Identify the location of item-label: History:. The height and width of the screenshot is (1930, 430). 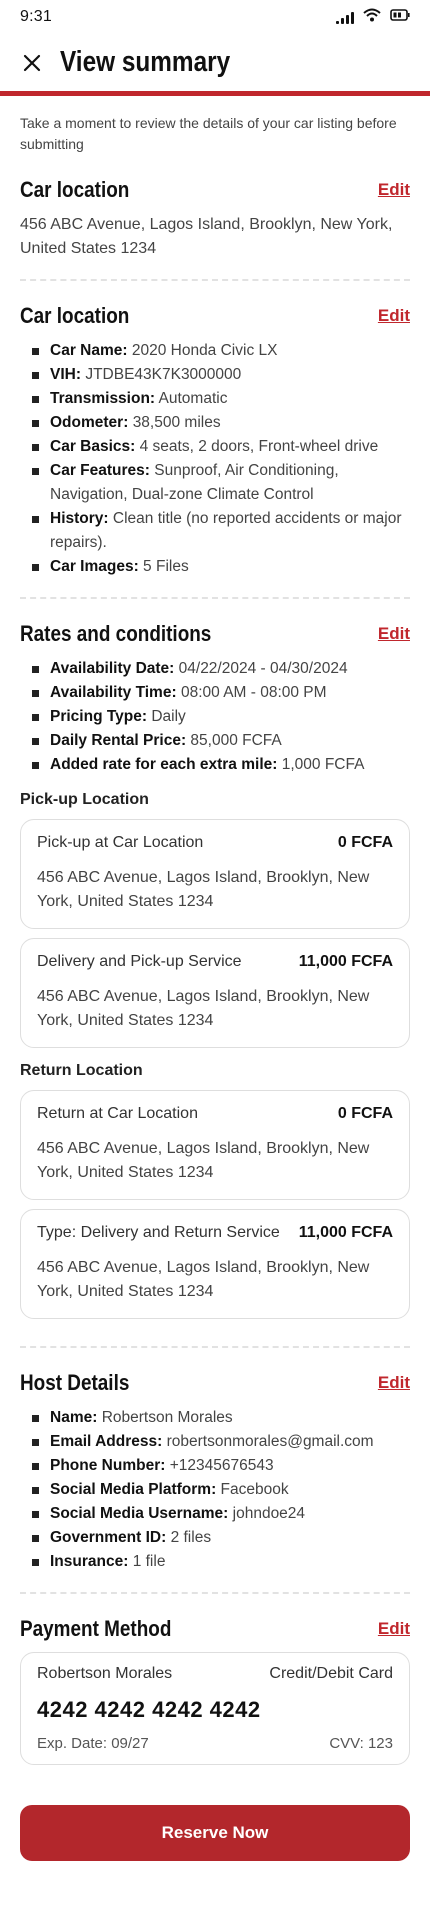
(79, 518).